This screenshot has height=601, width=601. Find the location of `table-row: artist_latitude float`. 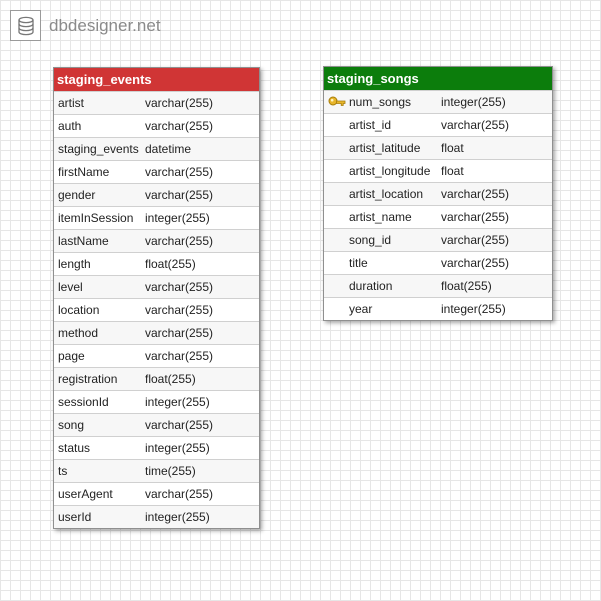

table-row: artist_latitude float is located at coordinates (438, 147).